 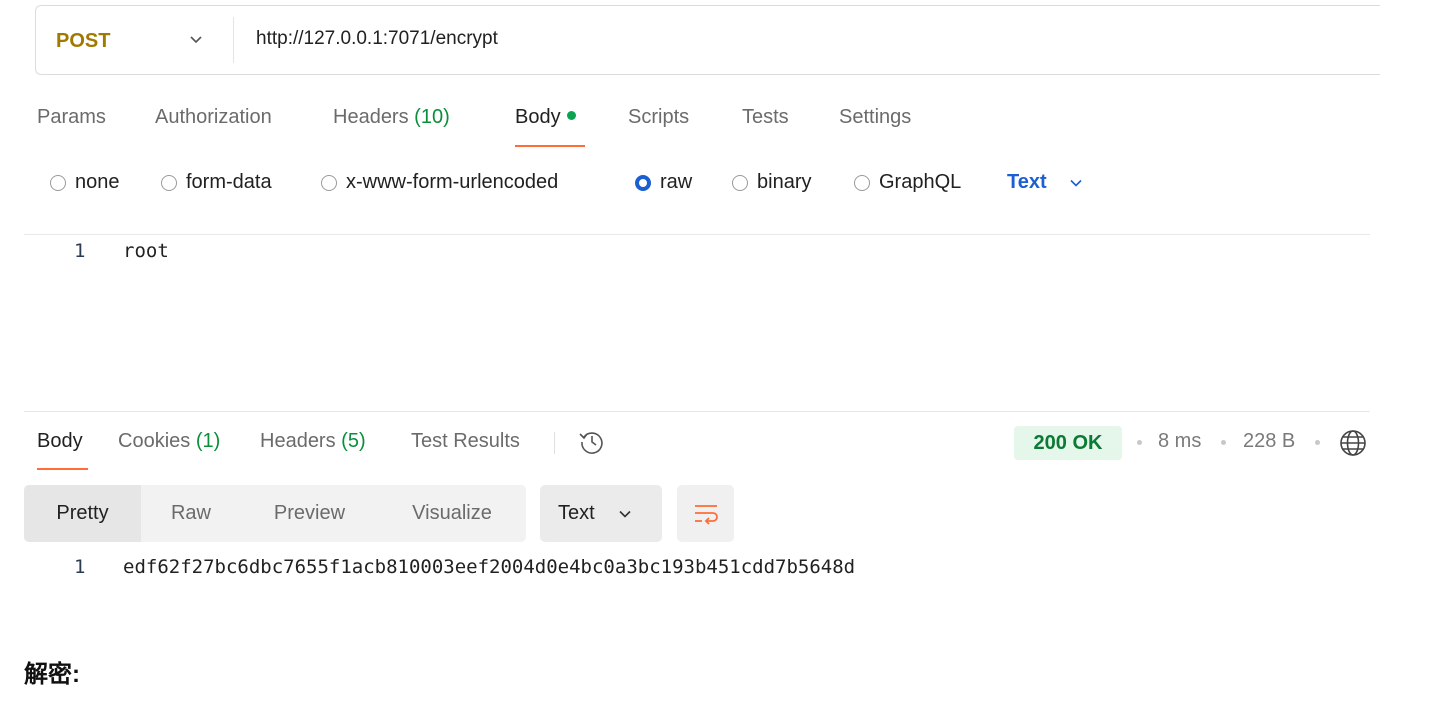 I want to click on wrap-lines-icon, so click(x=706, y=514).